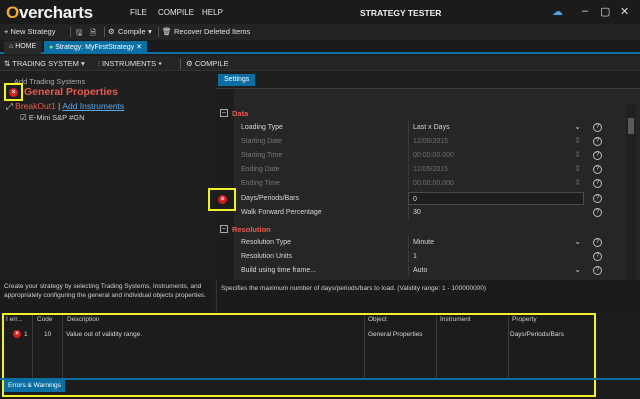  Describe the element at coordinates (496, 212) in the screenshot. I see `walk-forward-input: 30` at that location.